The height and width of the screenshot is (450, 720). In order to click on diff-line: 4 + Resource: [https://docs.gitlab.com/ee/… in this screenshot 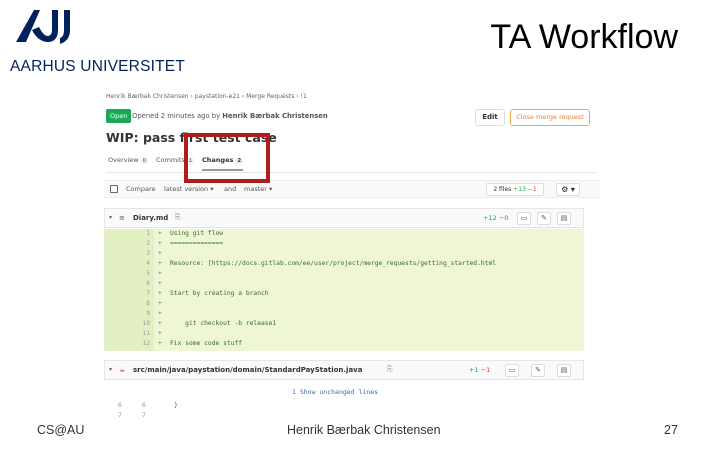, I will do `click(344, 265)`.